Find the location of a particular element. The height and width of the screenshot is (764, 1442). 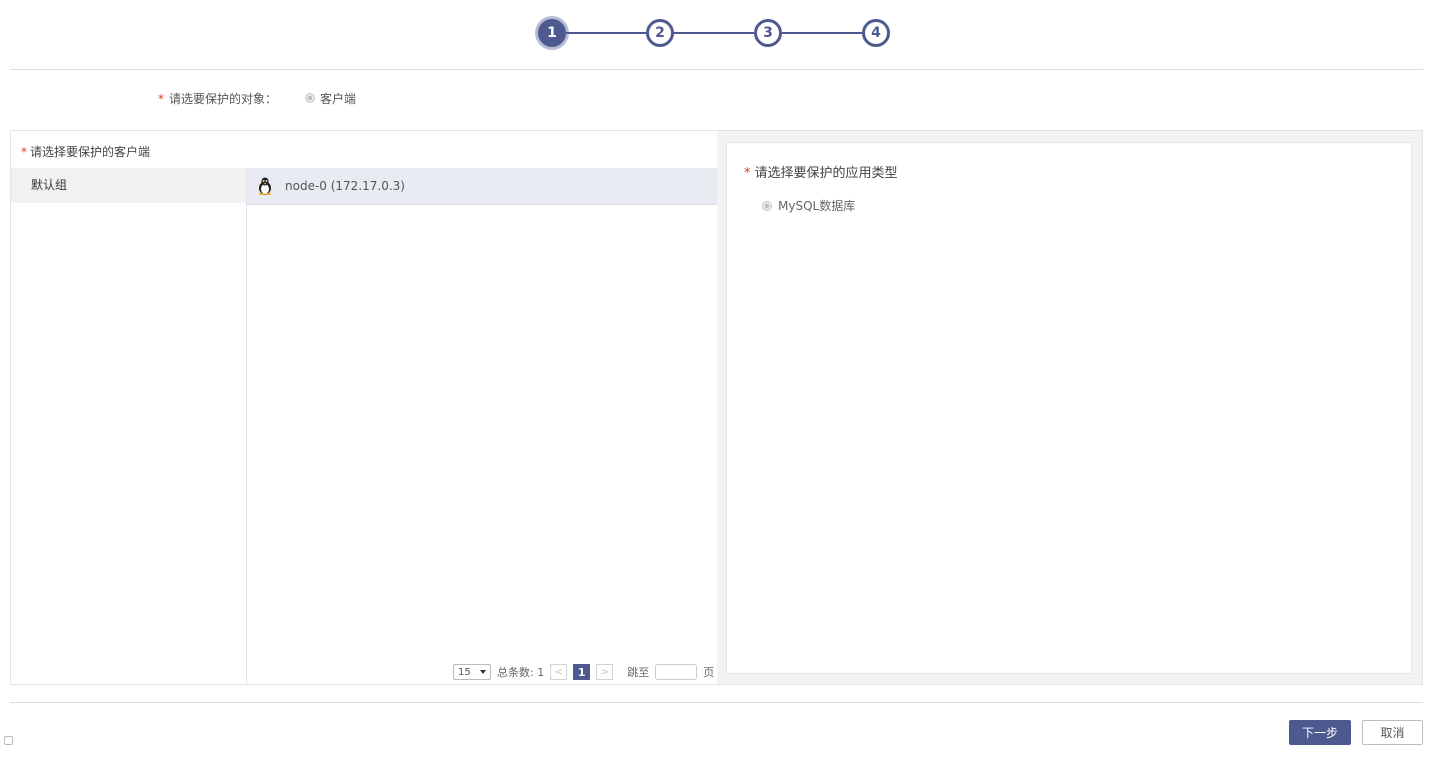

prev-page-button: < is located at coordinates (559, 672).